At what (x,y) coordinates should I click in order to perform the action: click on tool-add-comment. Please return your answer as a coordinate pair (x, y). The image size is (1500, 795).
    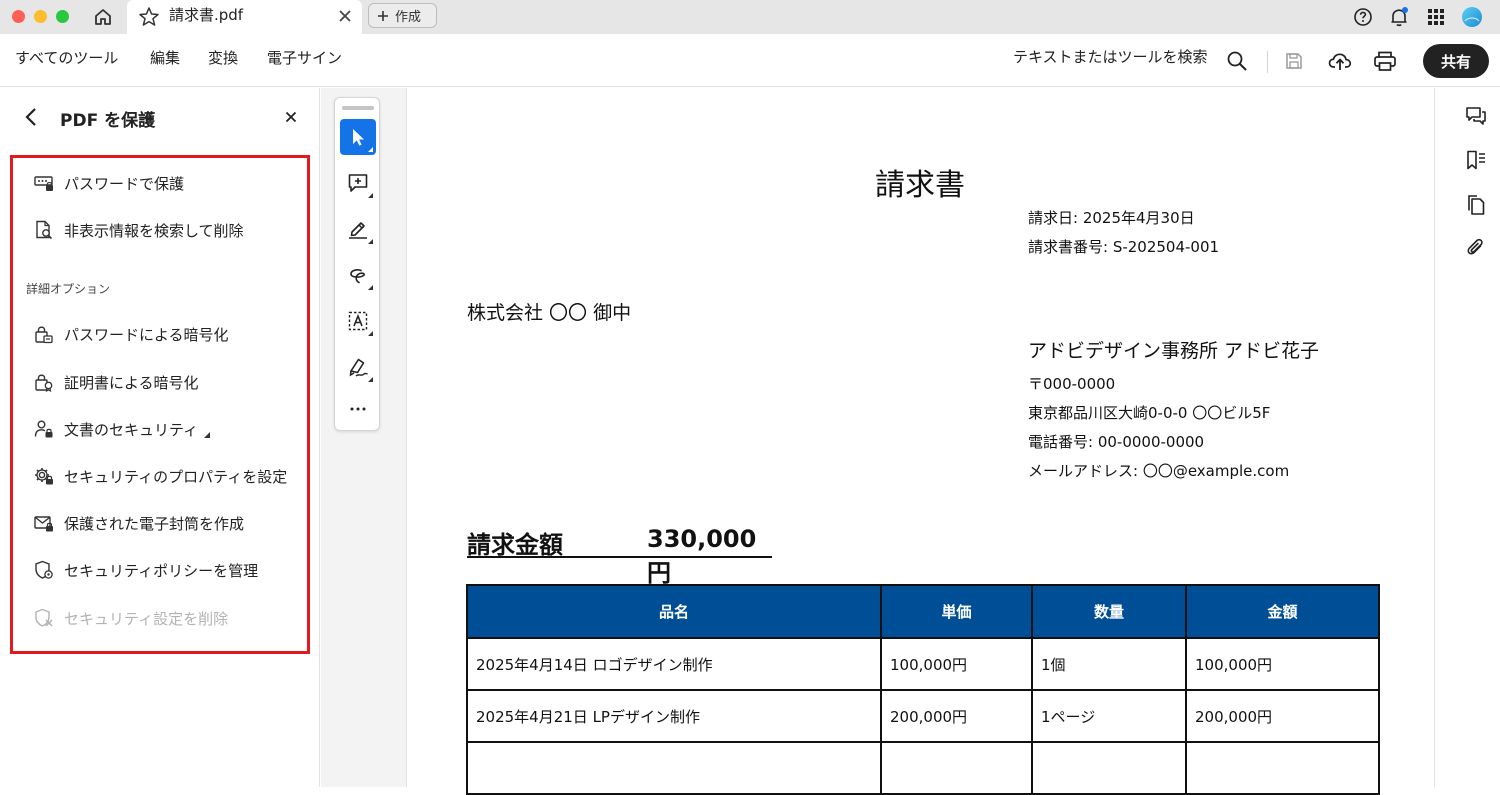
    Looking at the image, I should click on (358, 183).